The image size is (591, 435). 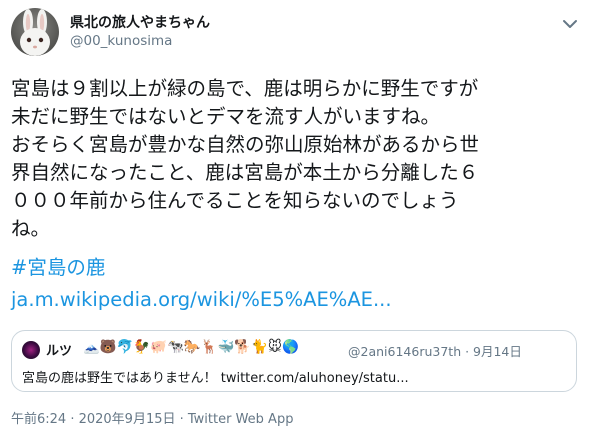 I want to click on author-avatar, so click(x=35, y=32).